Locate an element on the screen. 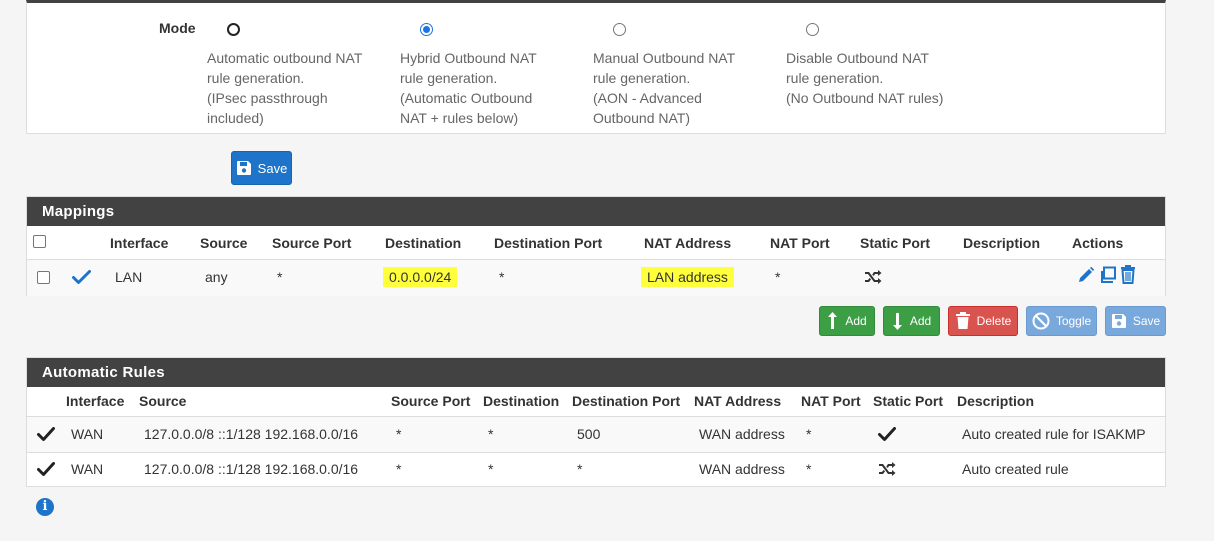 The height and width of the screenshot is (541, 1214). row-destination-port: * is located at coordinates (502, 277).